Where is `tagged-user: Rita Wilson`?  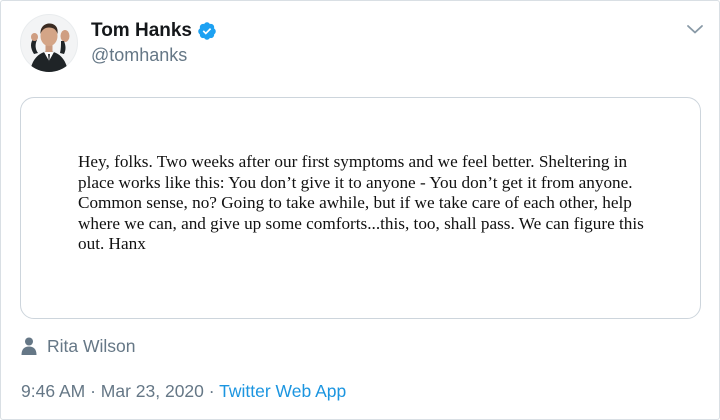 tagged-user: Rita Wilson is located at coordinates (78, 346).